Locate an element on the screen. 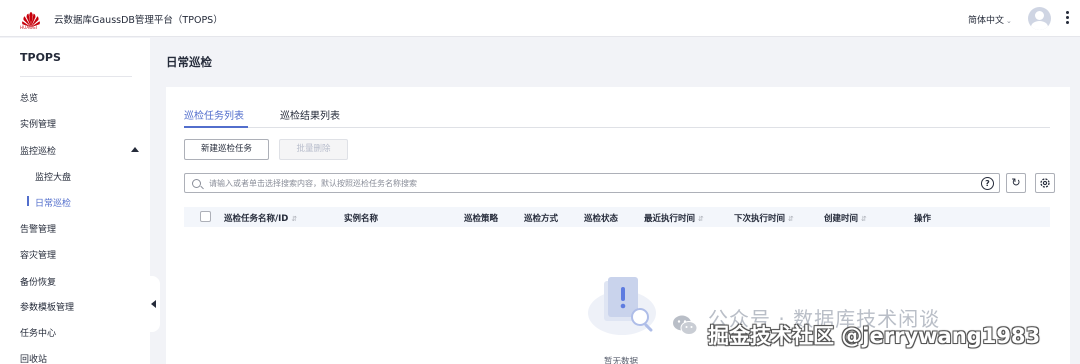 Image resolution: width=1080 pixels, height=364 pixels. sidebar-divider is located at coordinates (76, 76).